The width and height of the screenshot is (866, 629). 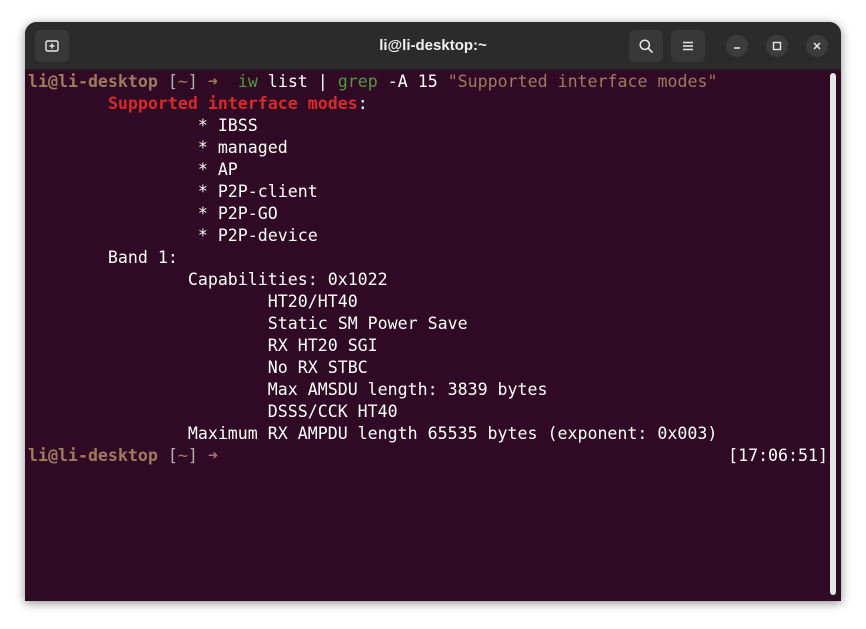 I want to click on output-line: * P2P-device, so click(x=173, y=235).